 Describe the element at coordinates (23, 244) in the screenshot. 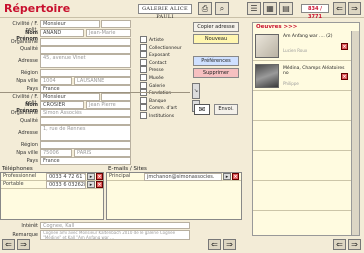

I see `bottom-next-button: ⇒` at that location.